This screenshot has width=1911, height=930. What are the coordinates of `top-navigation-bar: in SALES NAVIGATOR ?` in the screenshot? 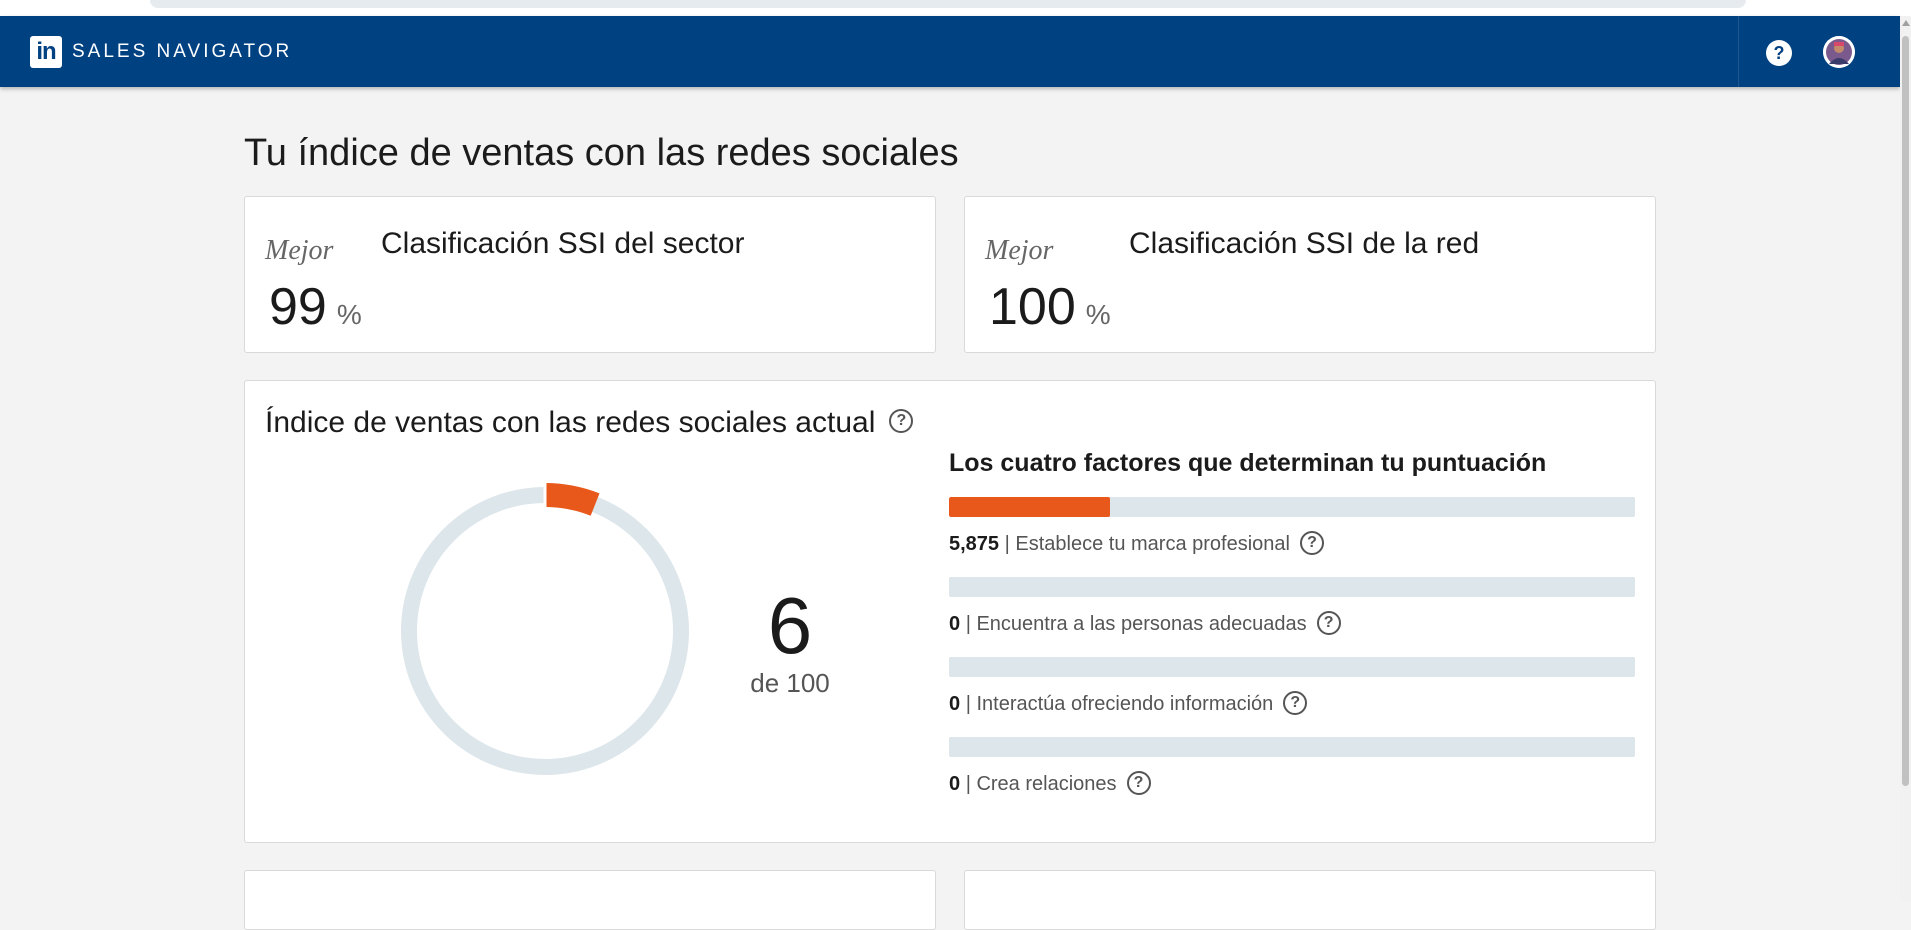 It's located at (950, 51).